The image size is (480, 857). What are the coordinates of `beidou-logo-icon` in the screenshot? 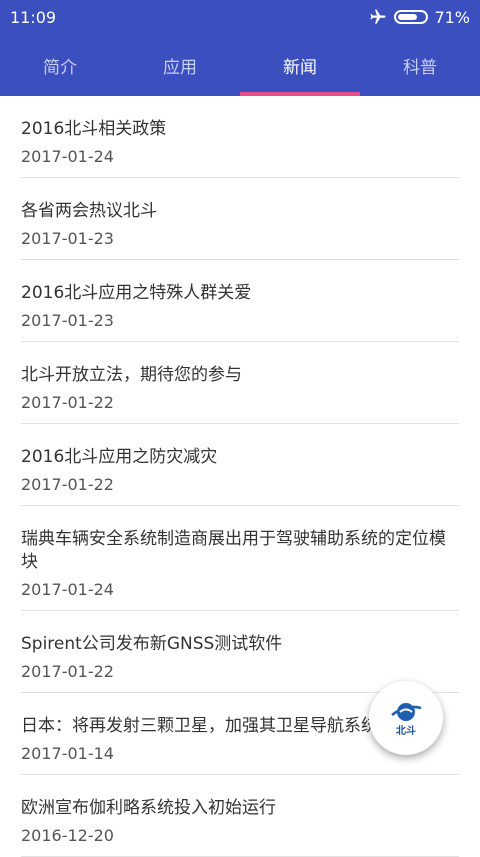 It's located at (406, 711).